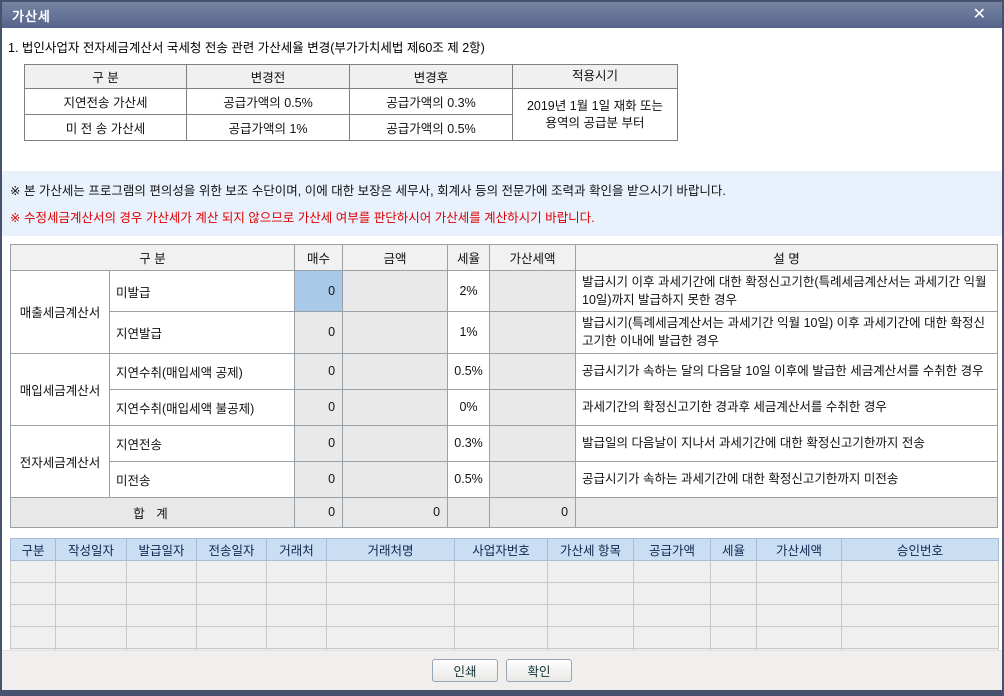 The height and width of the screenshot is (696, 1004). I want to click on desc-cell: 발급일의 다음날이 지나서 과세기간에 대한 확정신고기한까지 전송, so click(786, 443).